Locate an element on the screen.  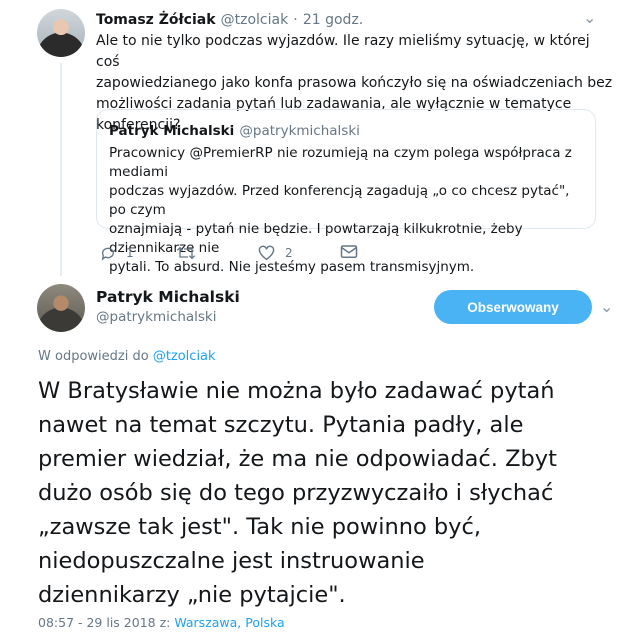
heart-icon is located at coordinates (266, 253).